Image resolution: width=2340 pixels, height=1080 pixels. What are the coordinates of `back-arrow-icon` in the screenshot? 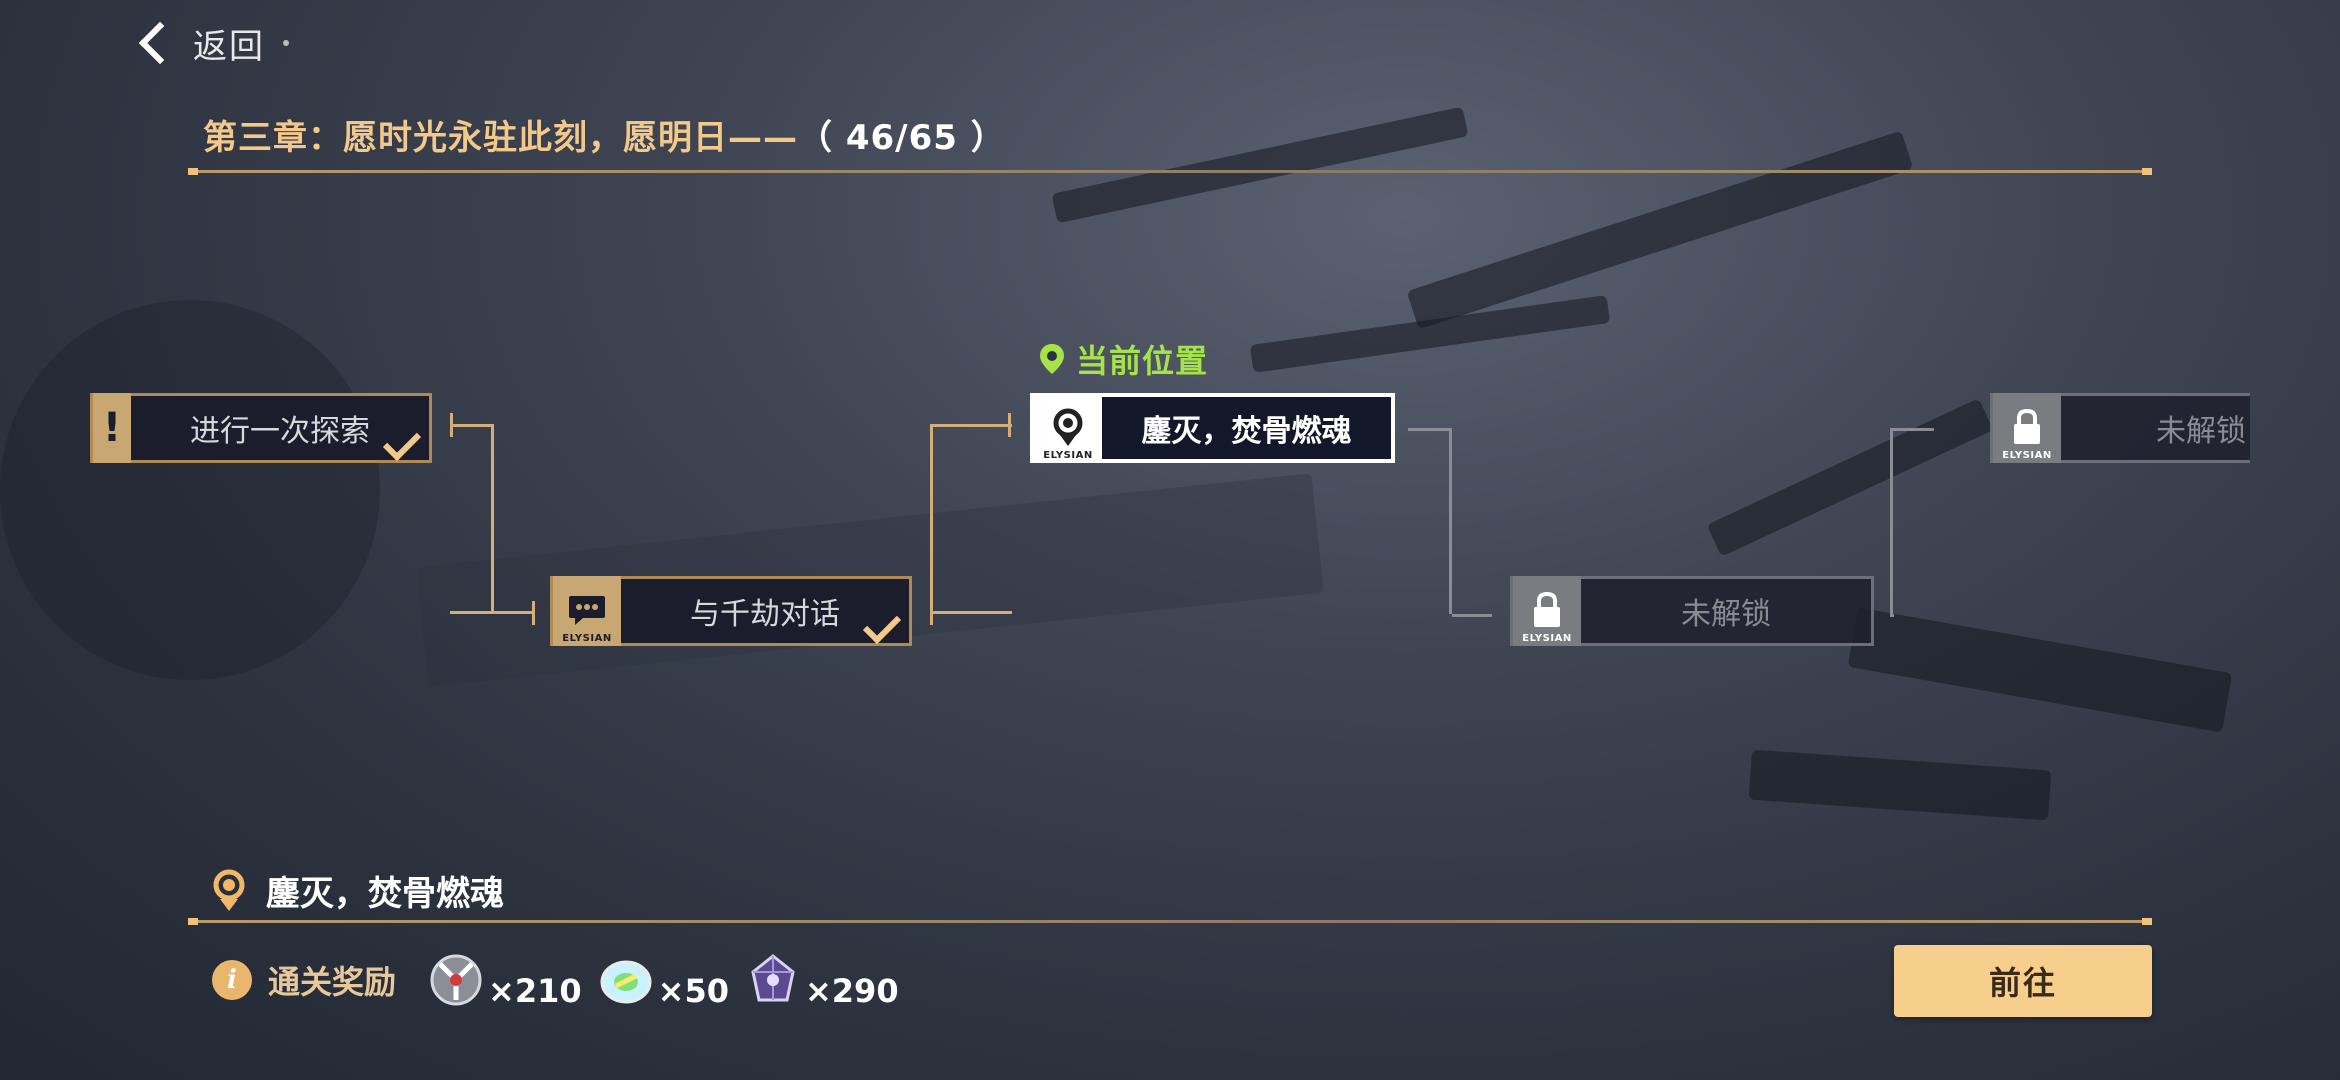 It's located at (160, 43).